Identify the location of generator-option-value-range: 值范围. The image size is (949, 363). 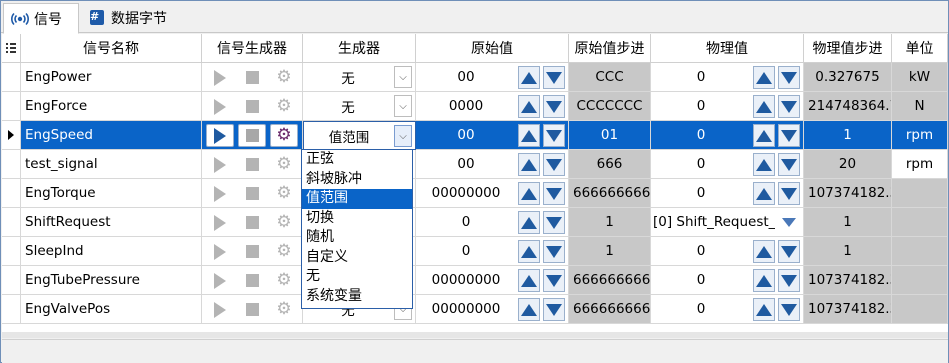
(357, 199).